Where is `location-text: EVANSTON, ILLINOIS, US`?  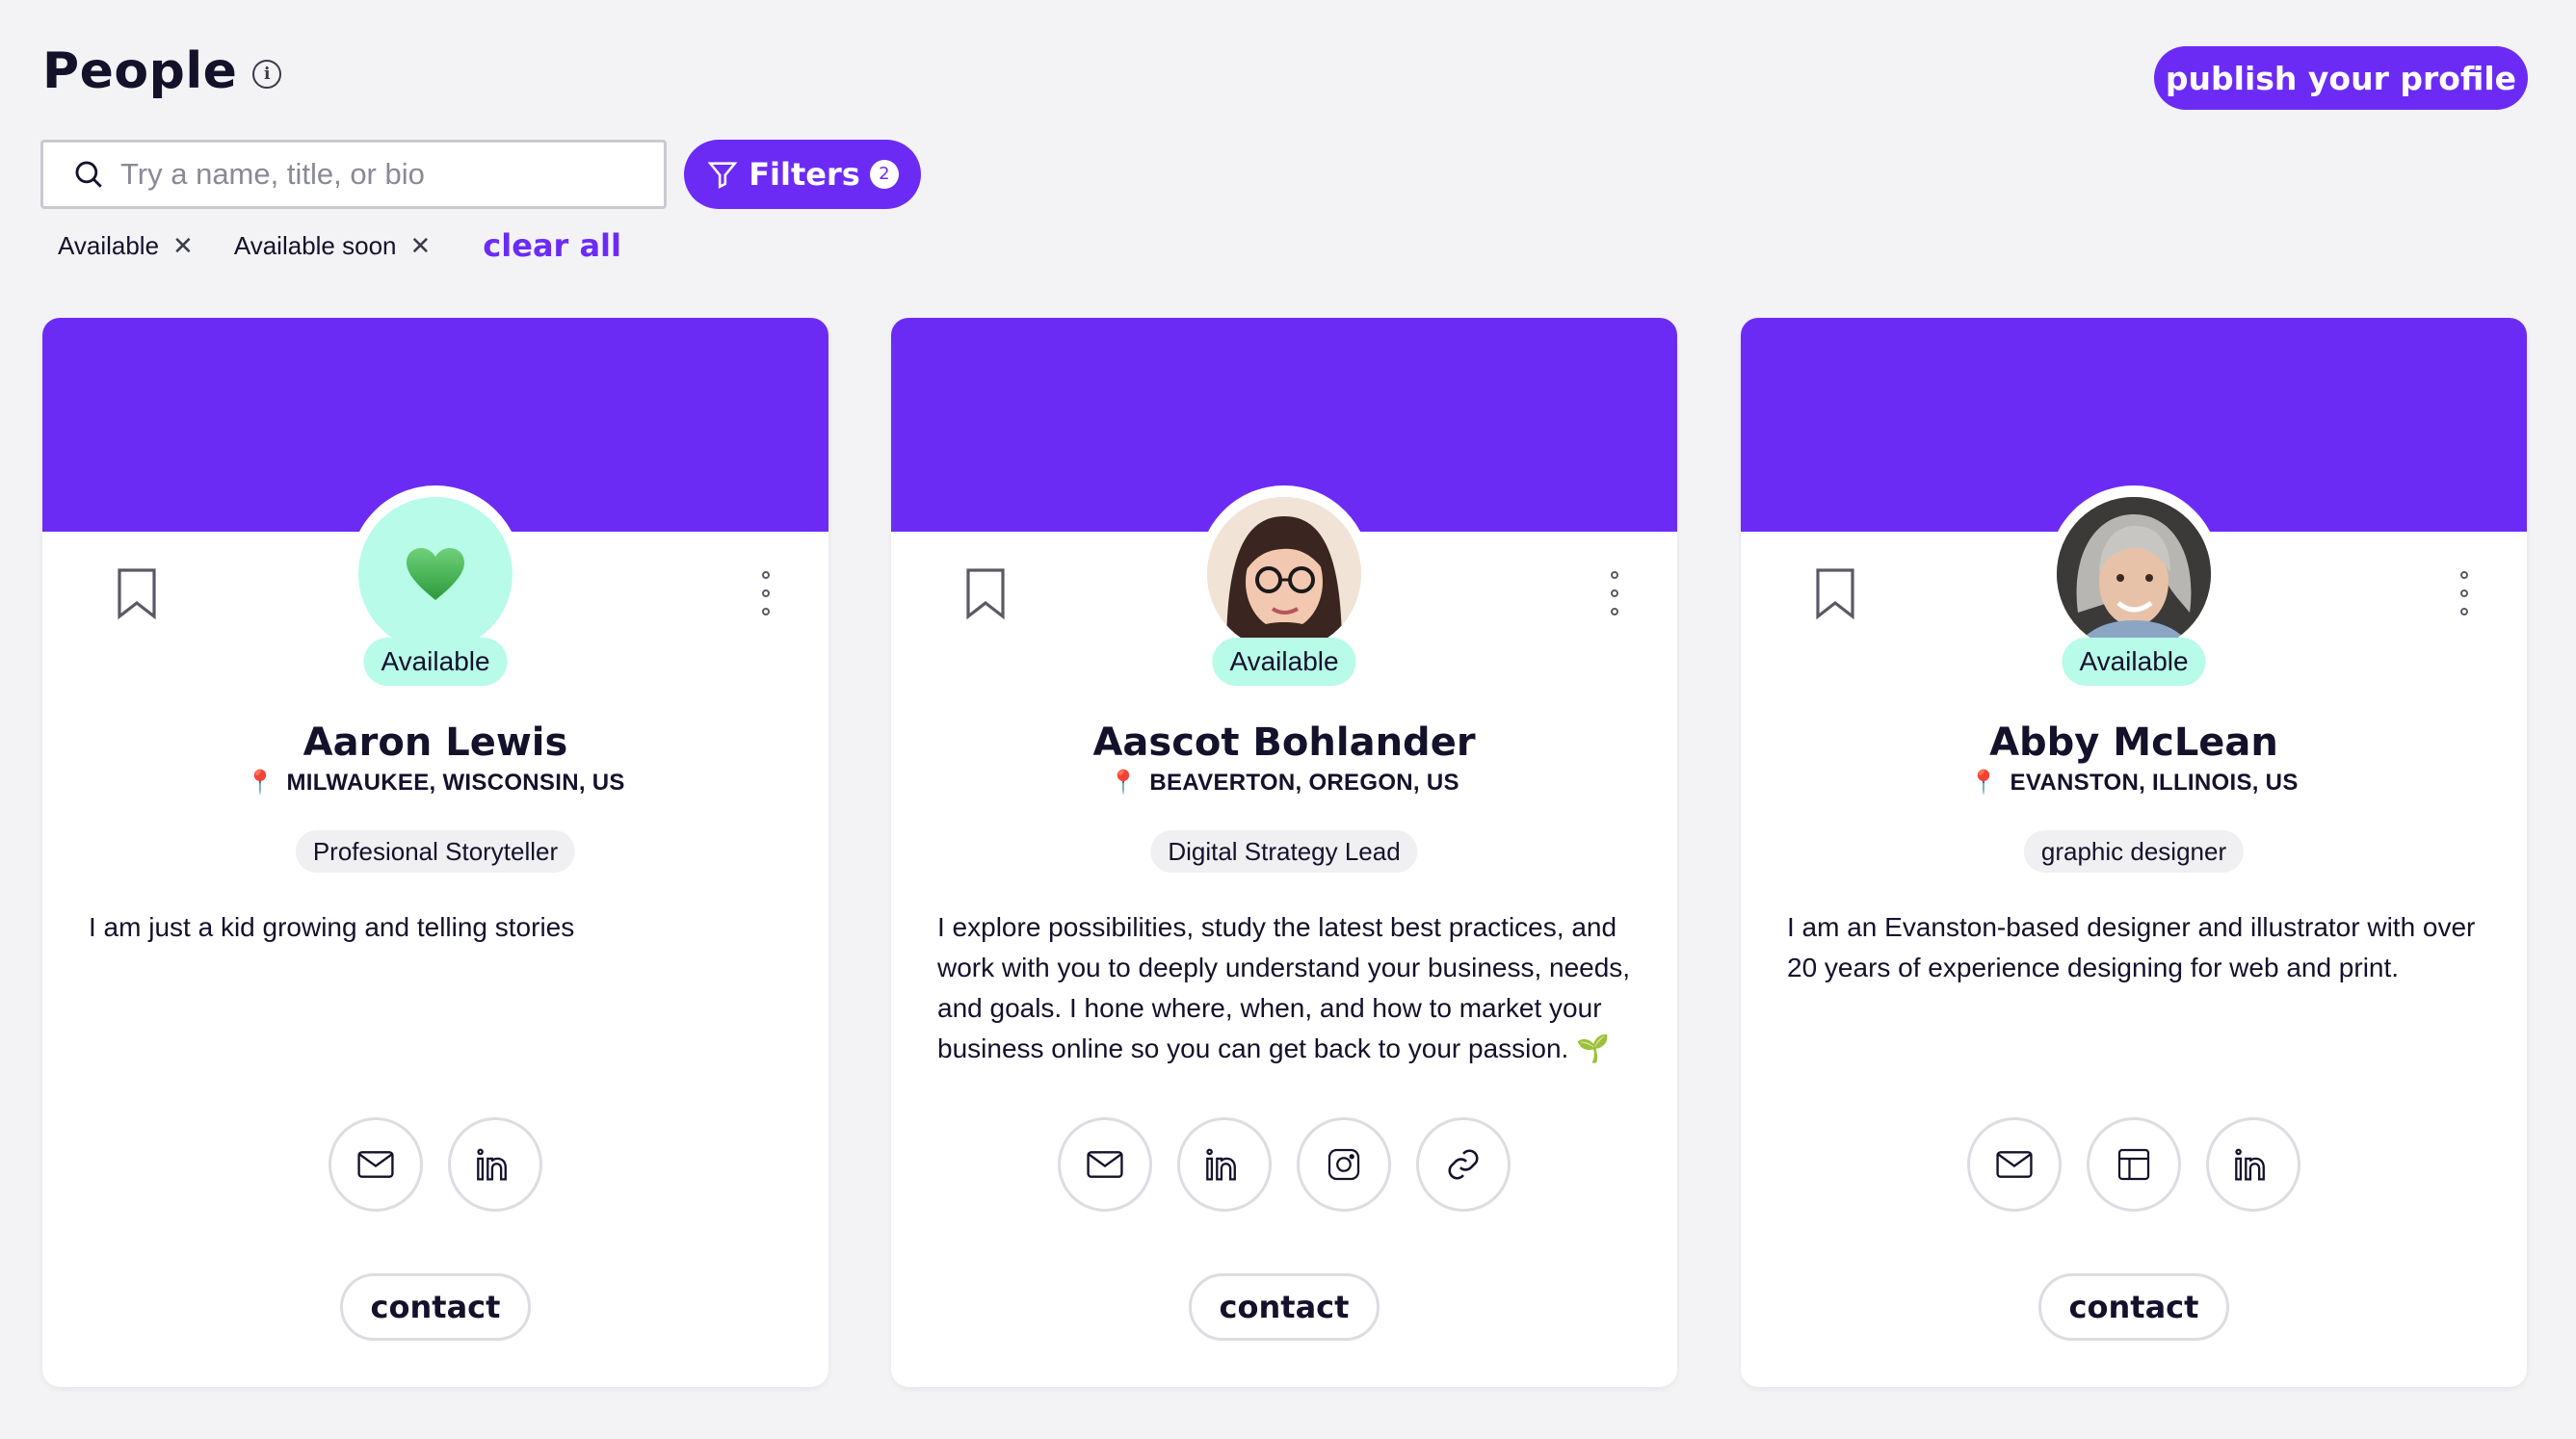 location-text: EVANSTON, ILLINOIS, US is located at coordinates (2154, 782).